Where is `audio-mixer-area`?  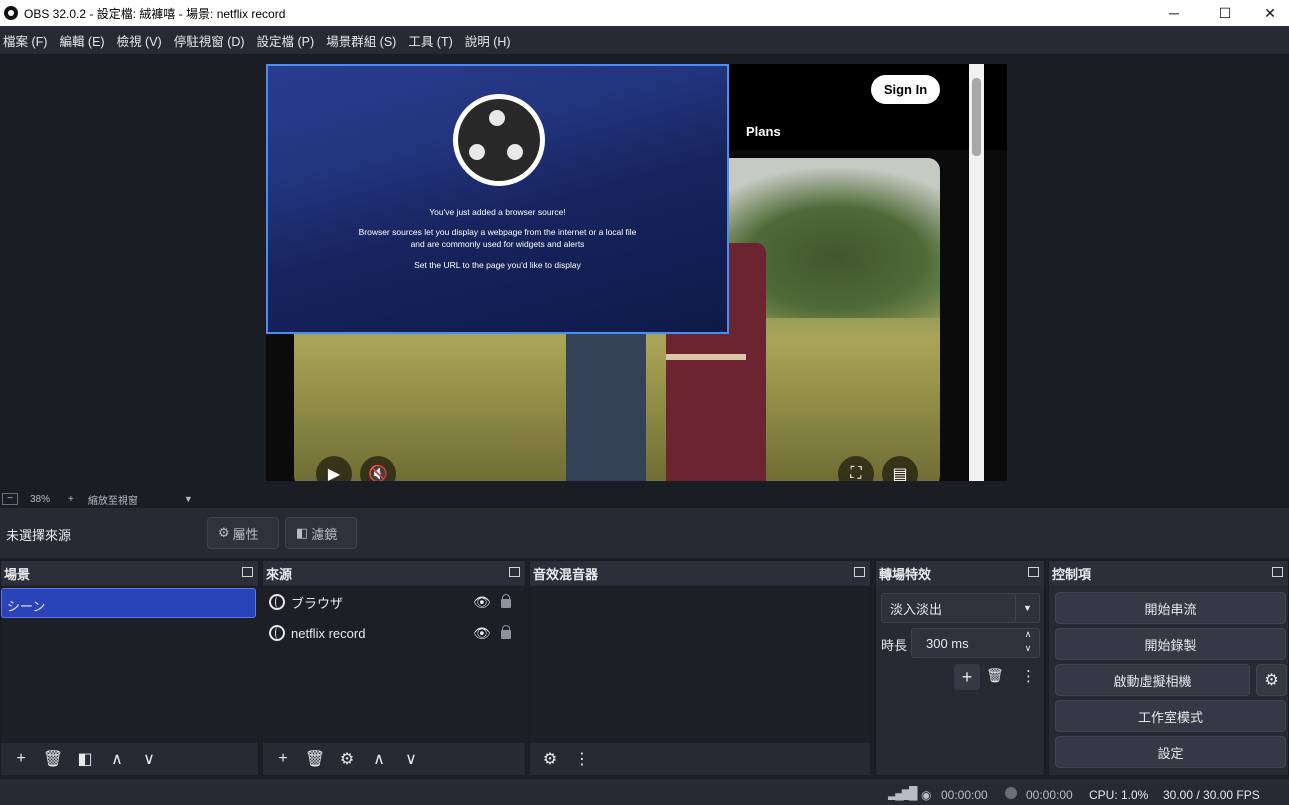
audio-mixer-area is located at coordinates (700, 664).